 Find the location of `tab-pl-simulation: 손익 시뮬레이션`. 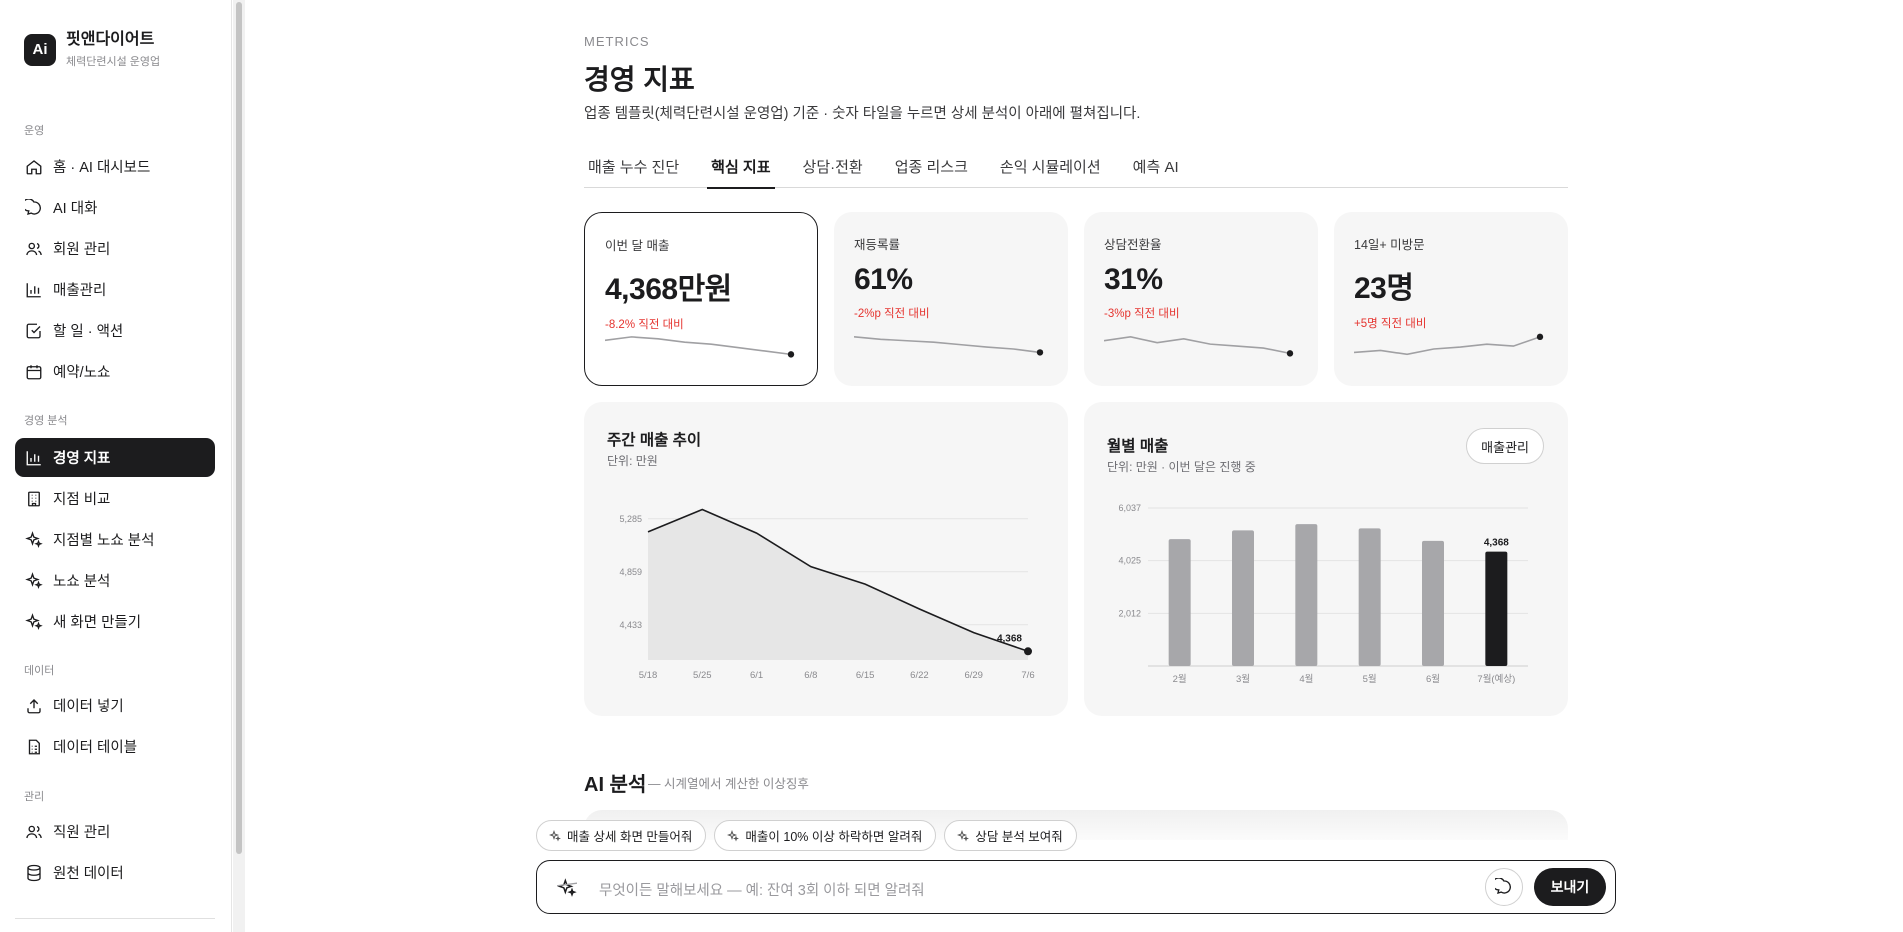

tab-pl-simulation: 손익 시뮬레이션 is located at coordinates (1050, 168).